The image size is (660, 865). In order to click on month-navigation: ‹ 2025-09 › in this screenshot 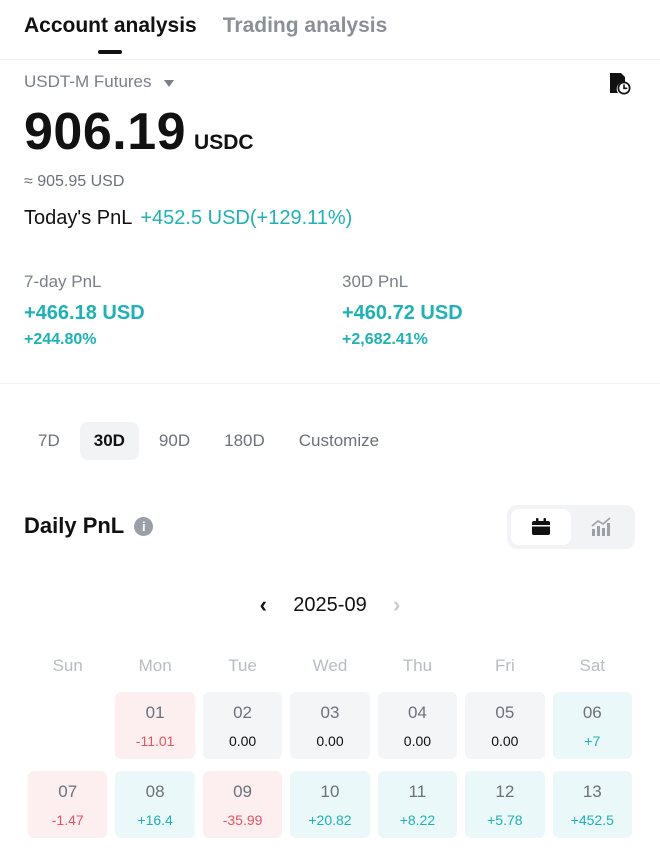, I will do `click(330, 605)`.